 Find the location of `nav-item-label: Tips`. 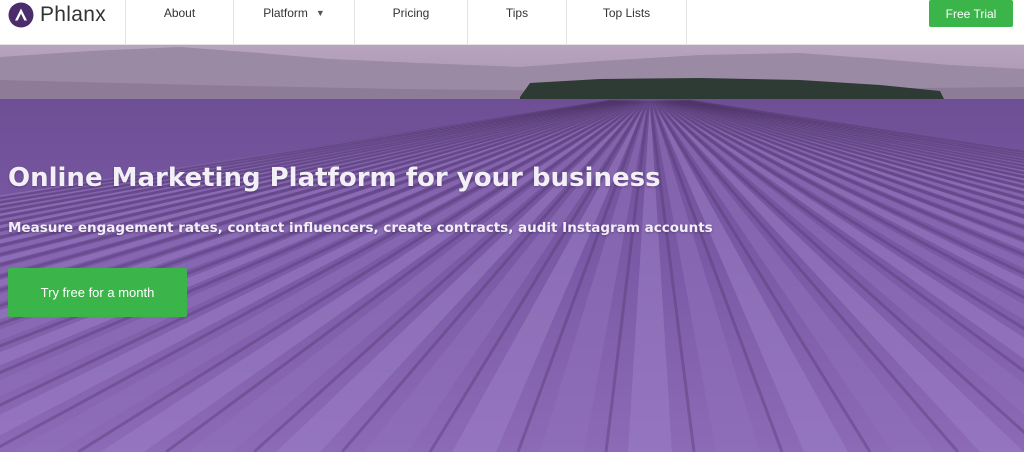

nav-item-label: Tips is located at coordinates (517, 13).